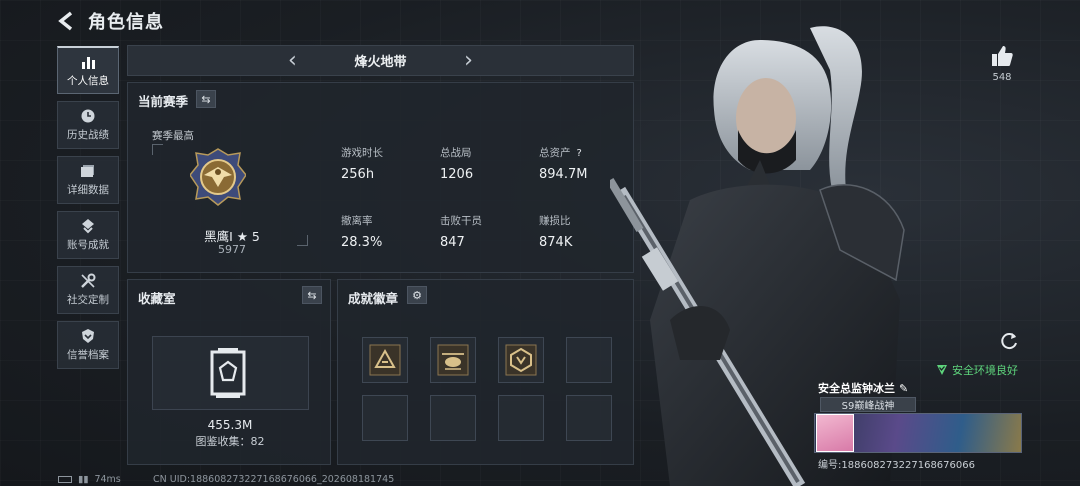 This screenshot has height=486, width=1080. Describe the element at coordinates (461, 221) in the screenshot. I see `stat-label: 击败干员` at that location.